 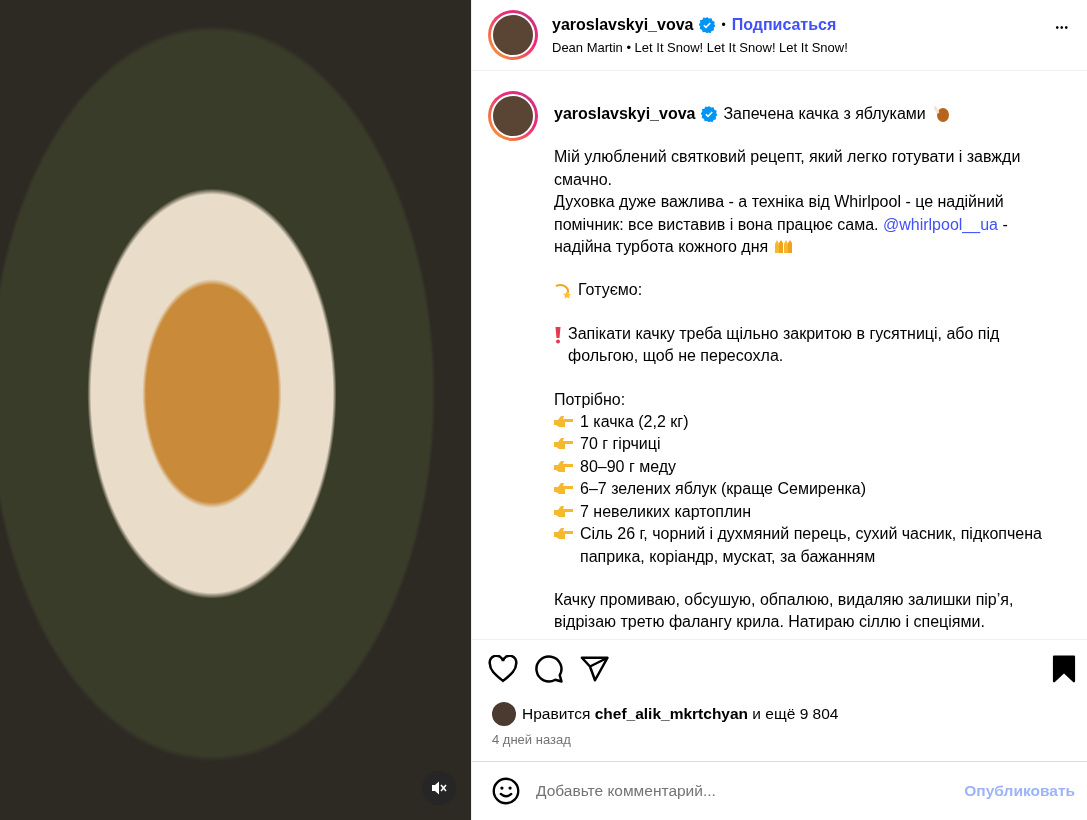 What do you see at coordinates (784, 611) in the screenshot?
I see `caption-text: Качку промиваю, обсушую, обпалюю, видаляю залишки пір’я, відрізаю третю фалангу крила. Натираю сіллю і спеціями.` at bounding box center [784, 611].